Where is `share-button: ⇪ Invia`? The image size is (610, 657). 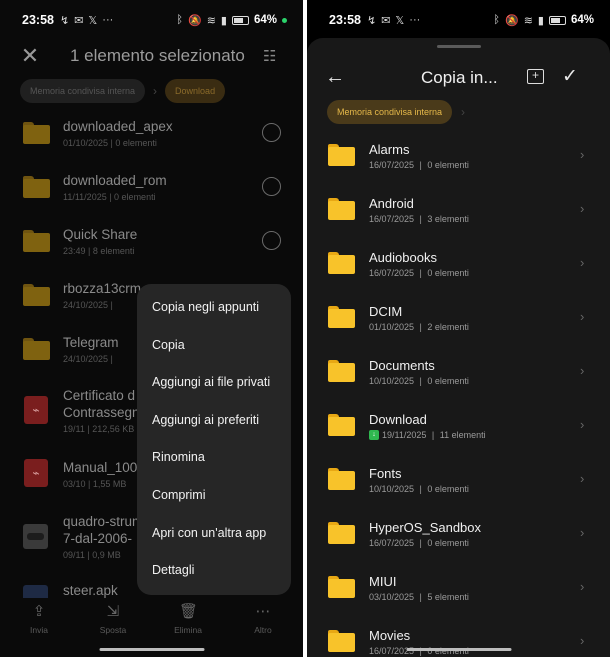
share-button: ⇪ Invia is located at coordinates (39, 619).